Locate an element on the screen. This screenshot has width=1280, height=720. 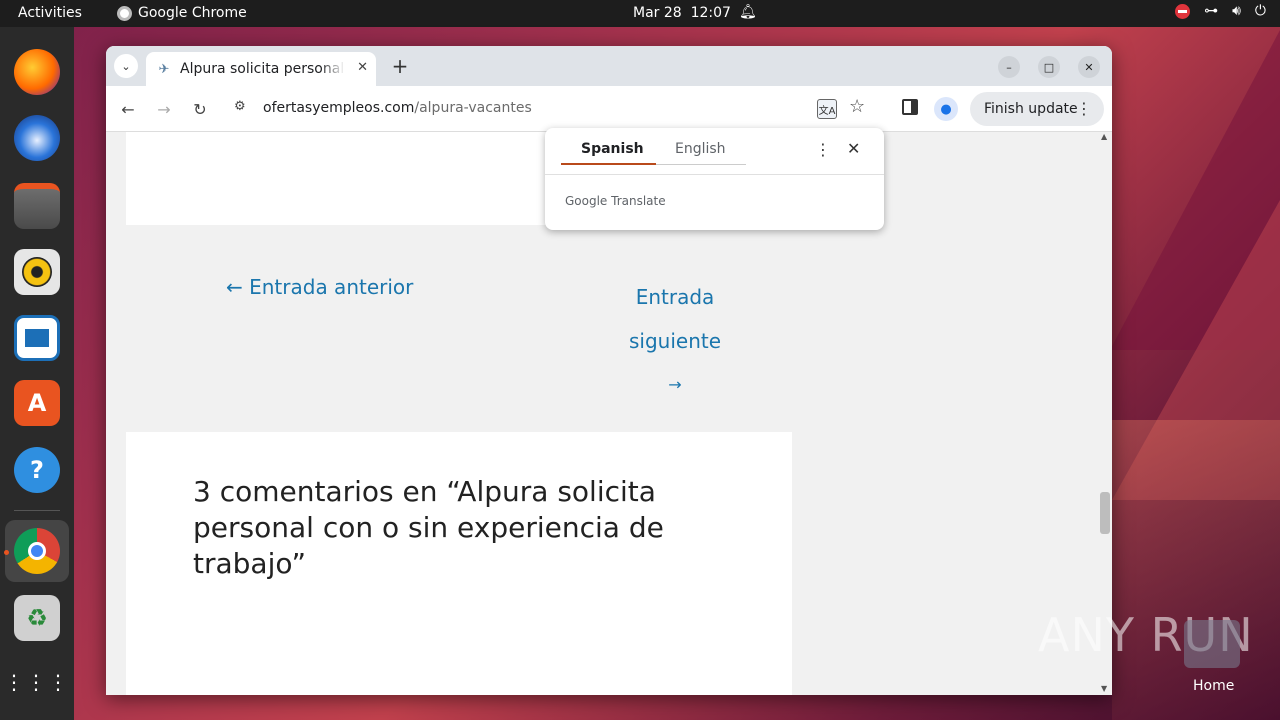
google-translate-brand: Google Translate is located at coordinates (615, 201).